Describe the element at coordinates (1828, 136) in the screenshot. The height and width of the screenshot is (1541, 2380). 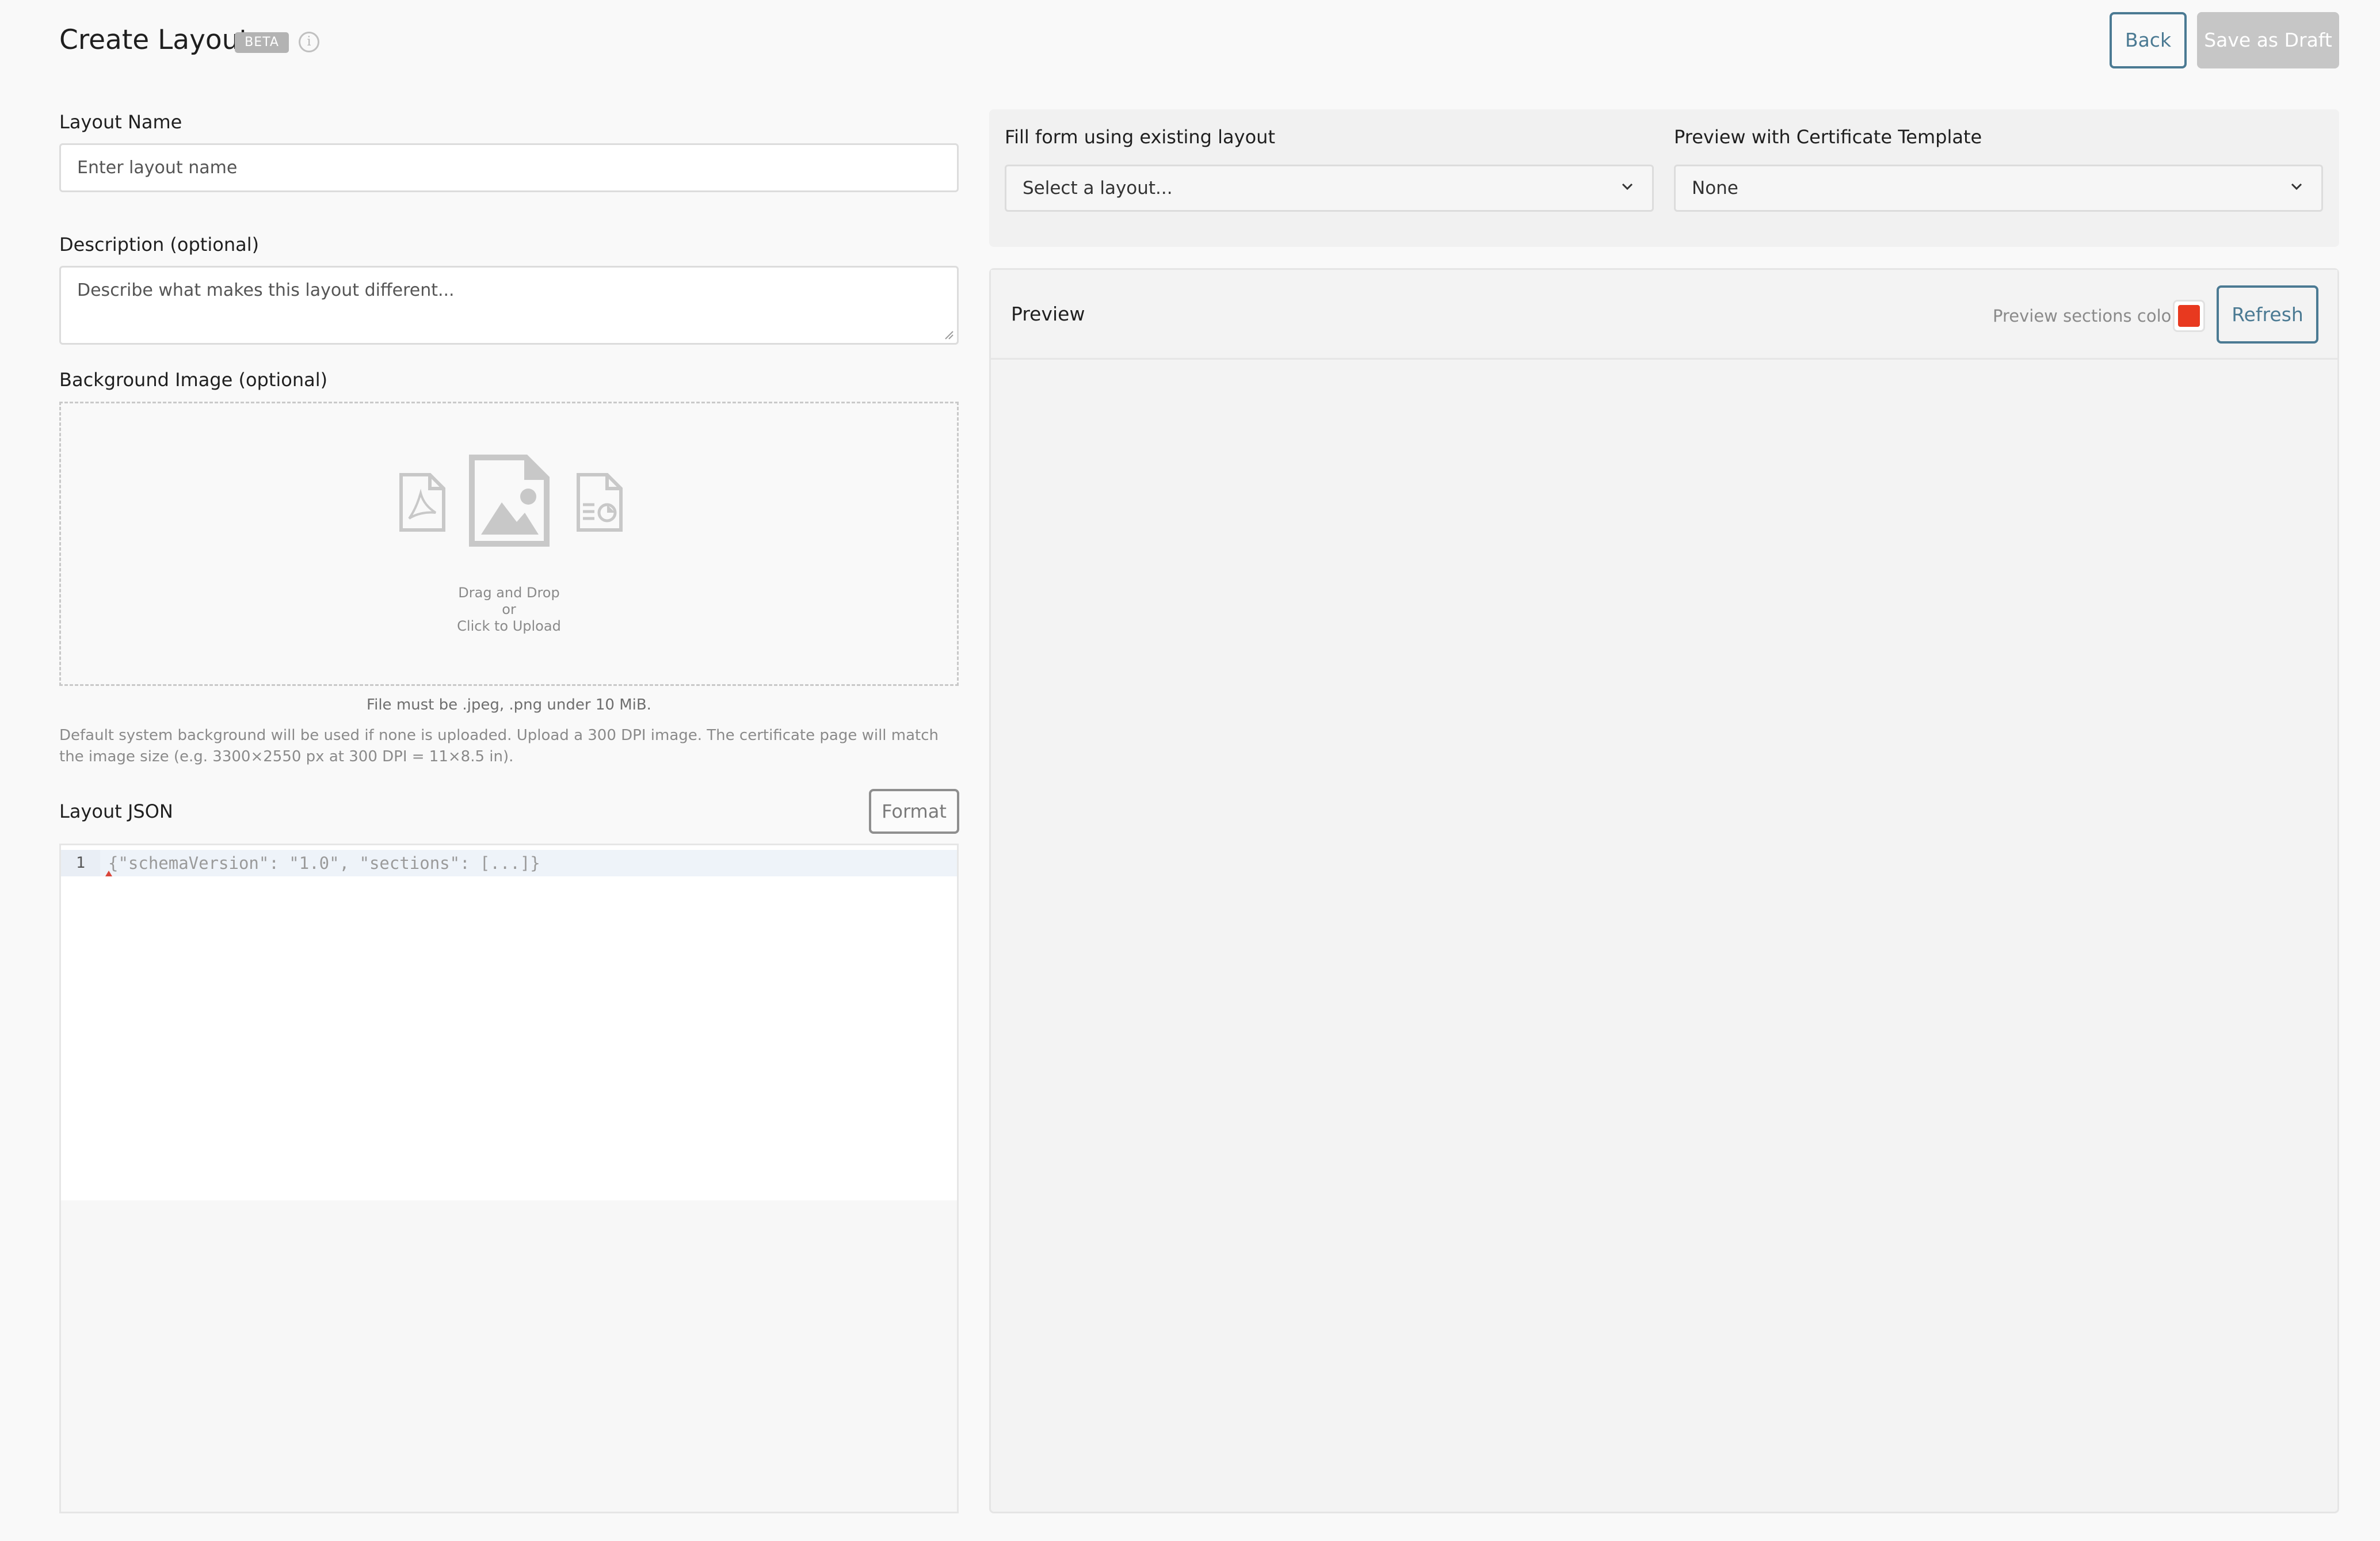
I see `certificate-template-label: Preview with Certificate Template` at that location.